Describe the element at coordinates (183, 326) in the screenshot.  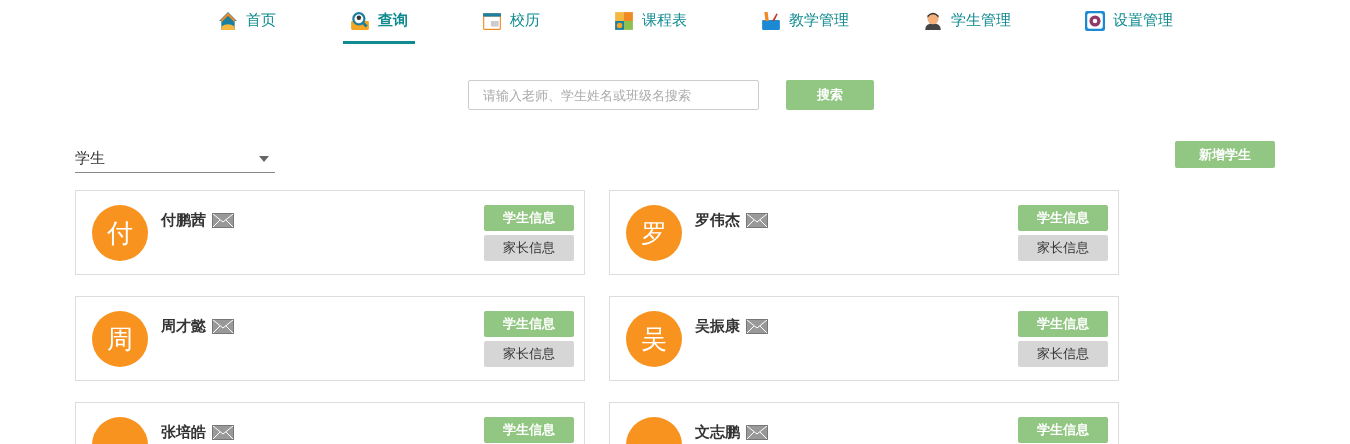
I see `student-name: 周才懿` at that location.